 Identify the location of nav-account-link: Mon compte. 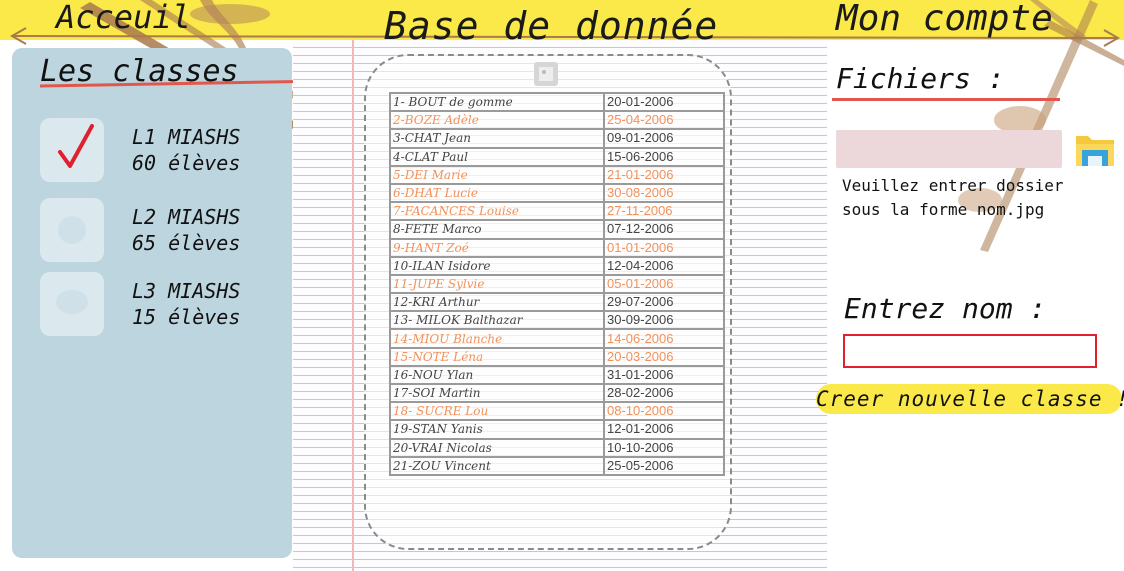
(944, 19).